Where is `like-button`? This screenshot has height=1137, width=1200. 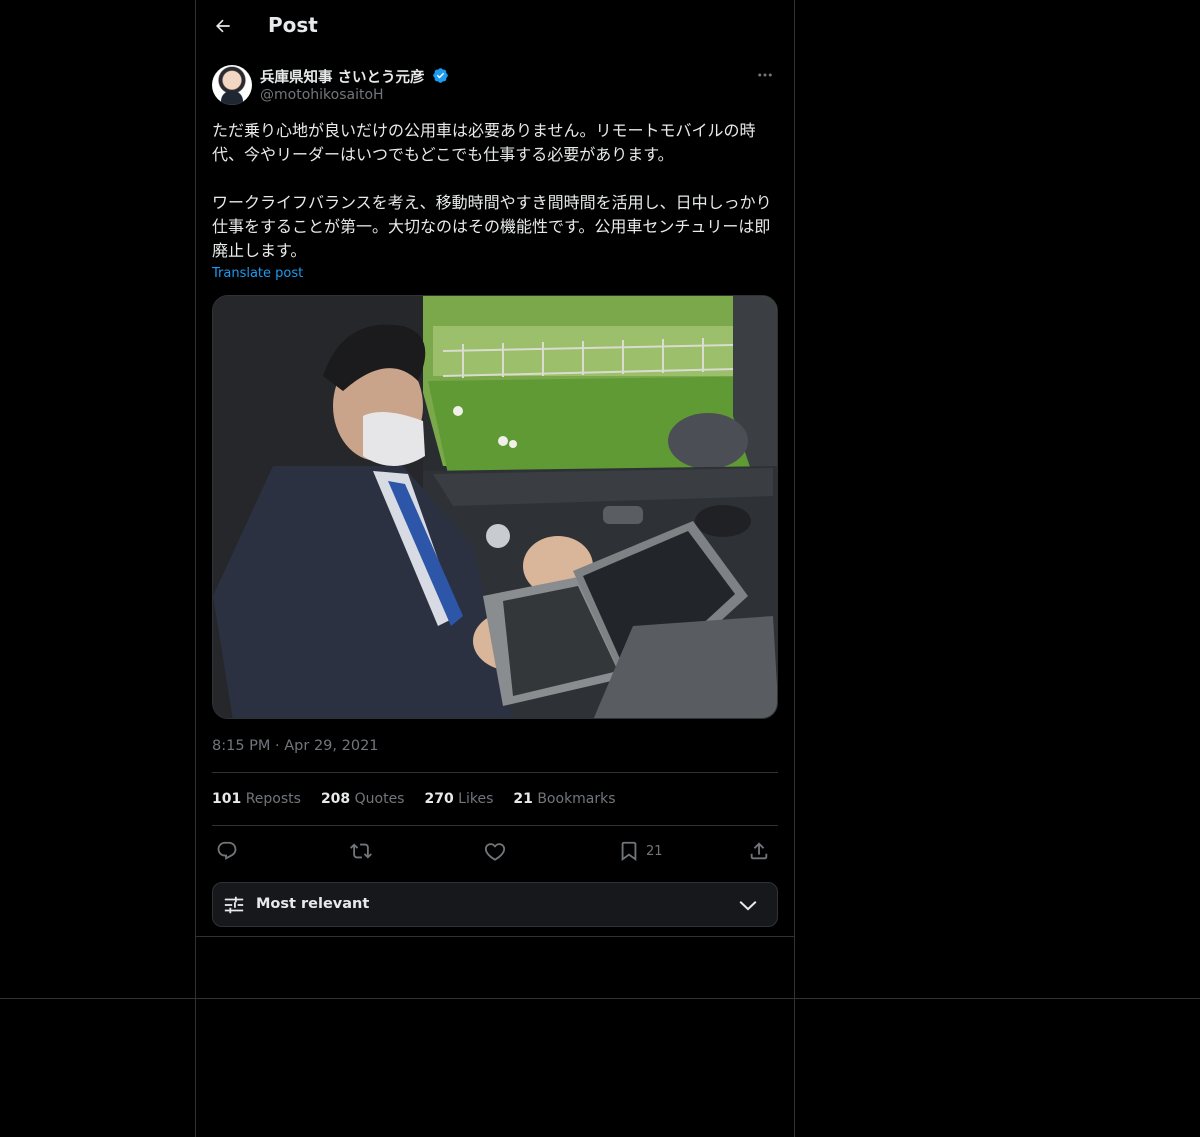 like-button is located at coordinates (495, 851).